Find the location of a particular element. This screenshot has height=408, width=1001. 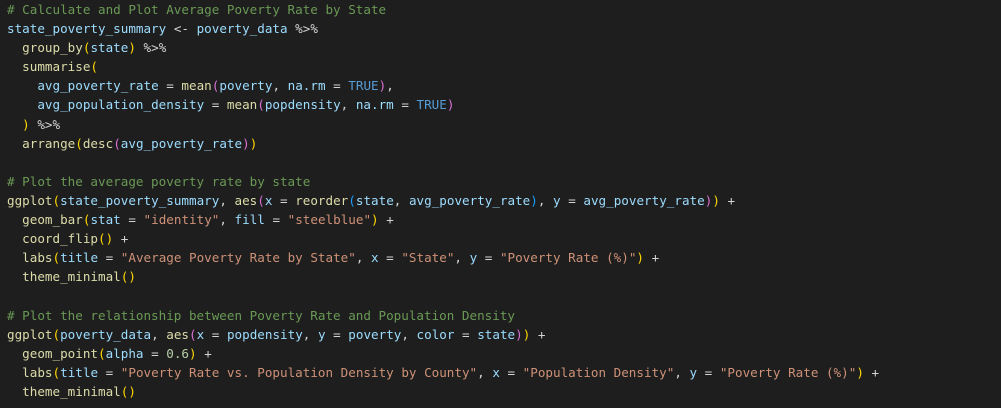

code-token: avg_population_density is located at coordinates (121, 105).